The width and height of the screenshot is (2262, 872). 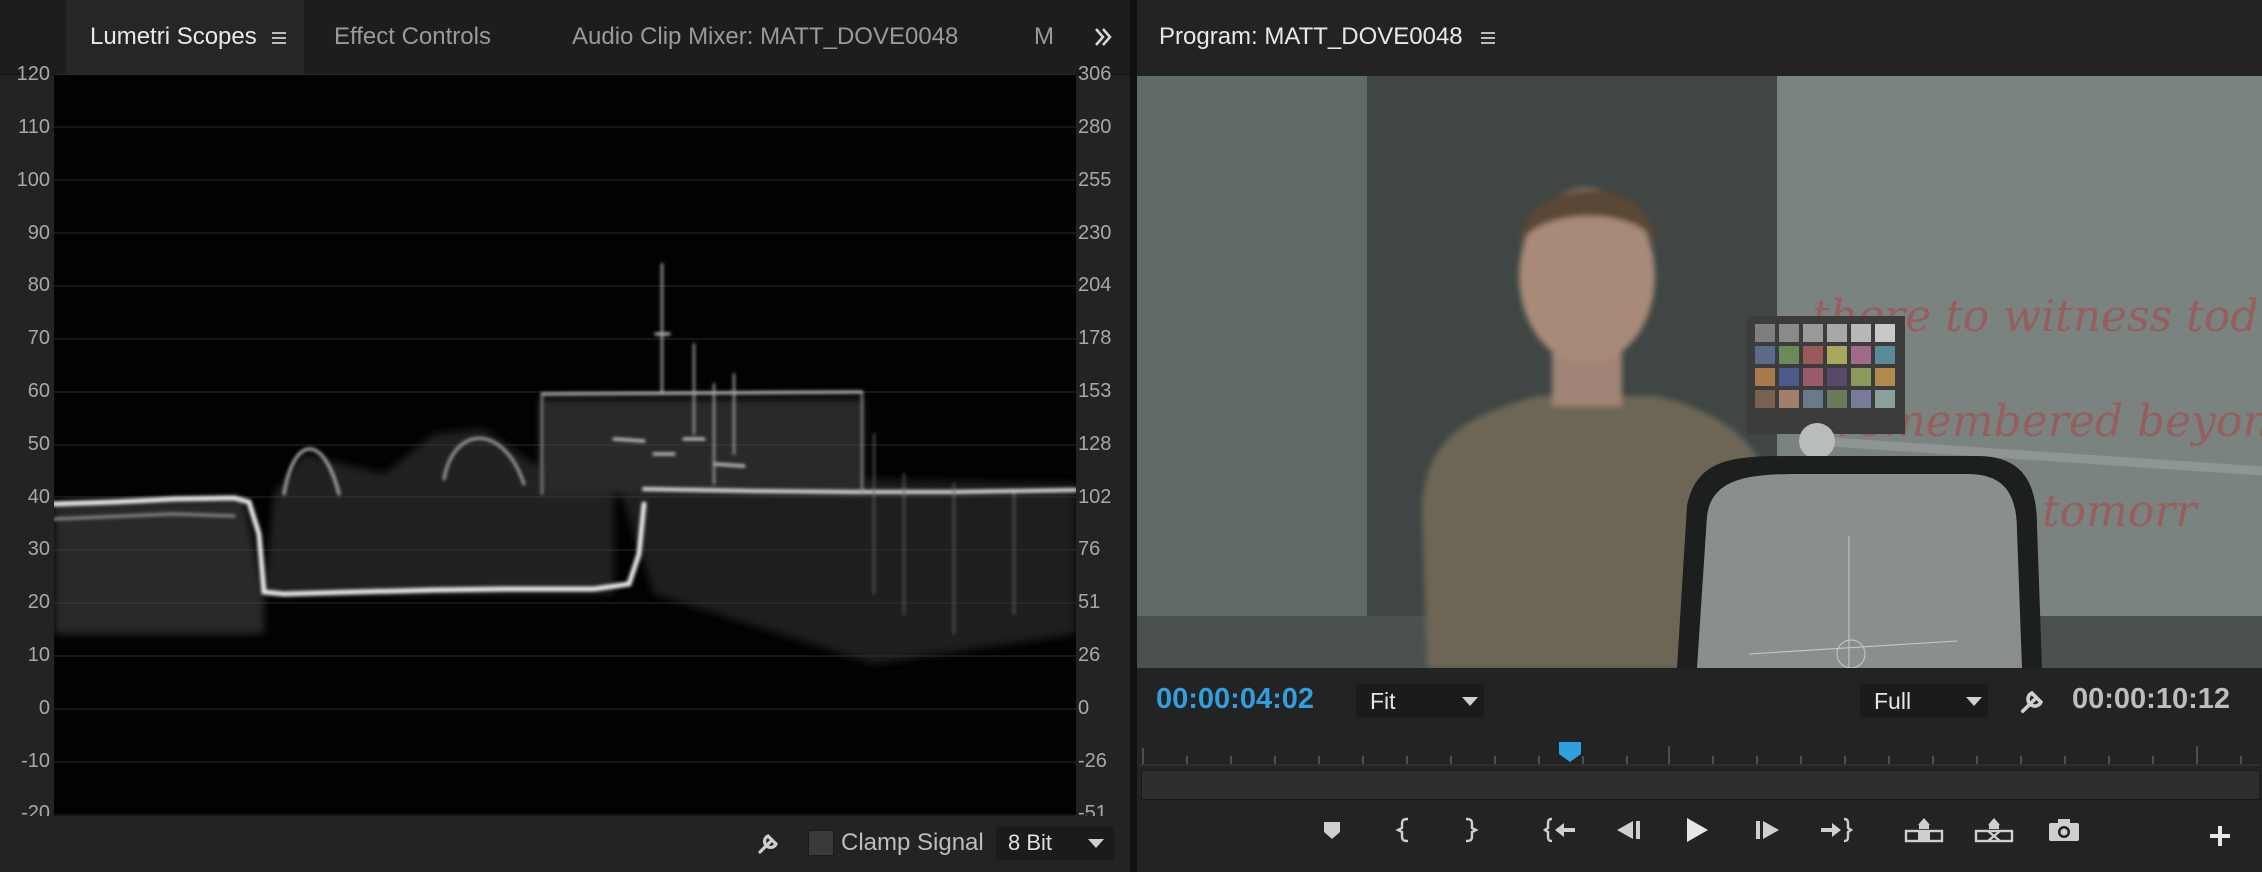 I want to click on tab-label: Audio Clip Mixer: MATT_DOVE0048, so click(x=765, y=36).